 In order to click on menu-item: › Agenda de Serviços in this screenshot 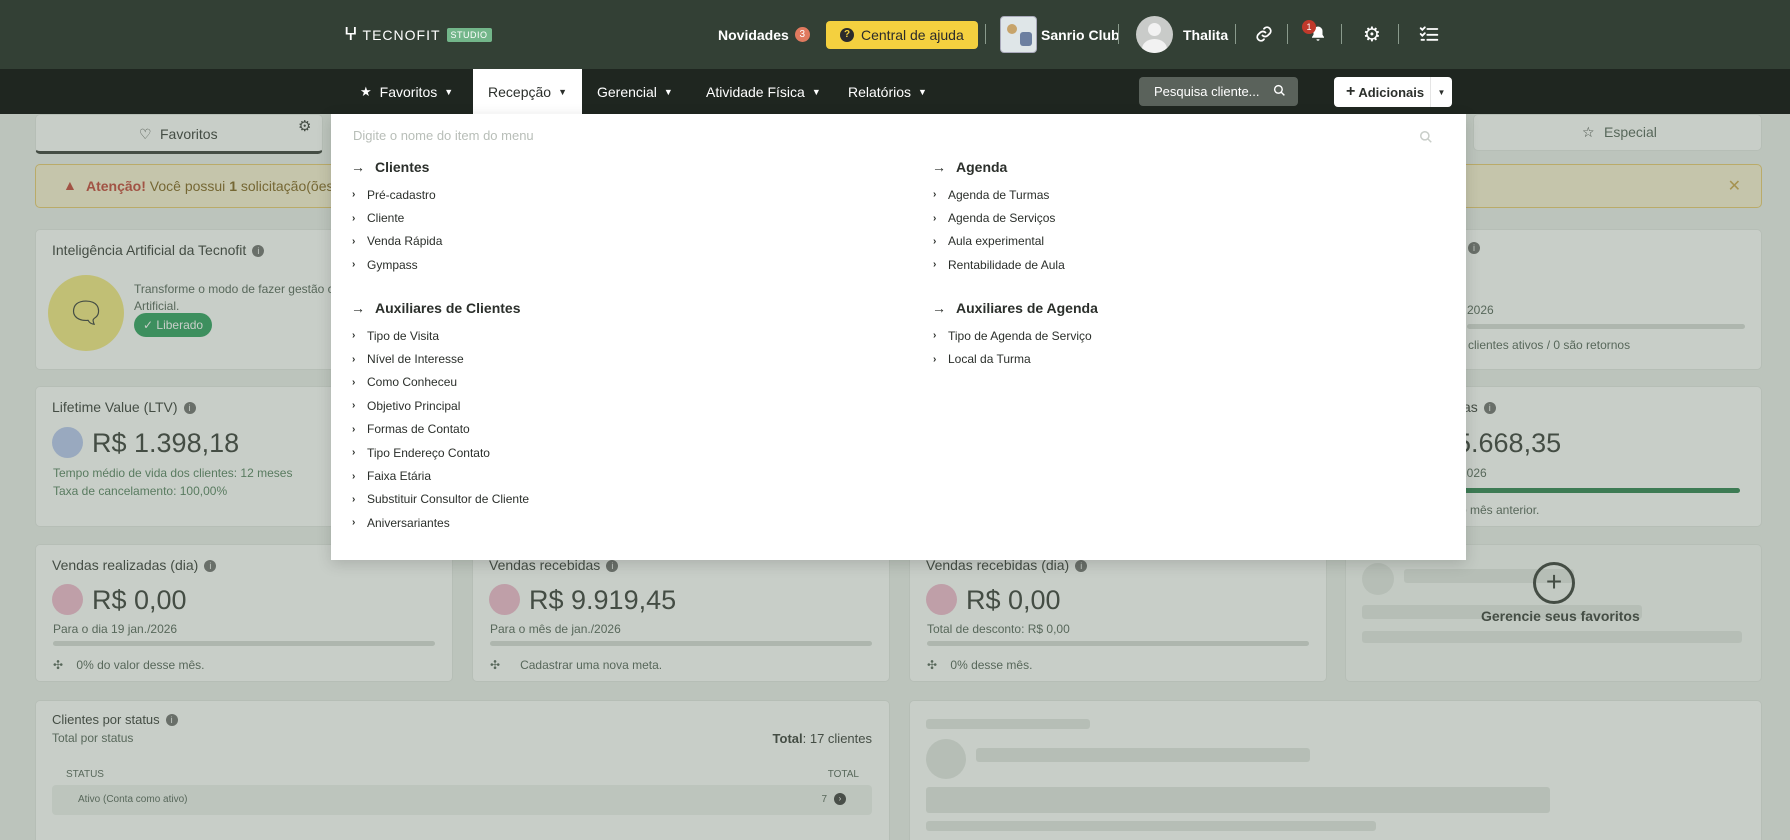, I will do `click(998, 217)`.